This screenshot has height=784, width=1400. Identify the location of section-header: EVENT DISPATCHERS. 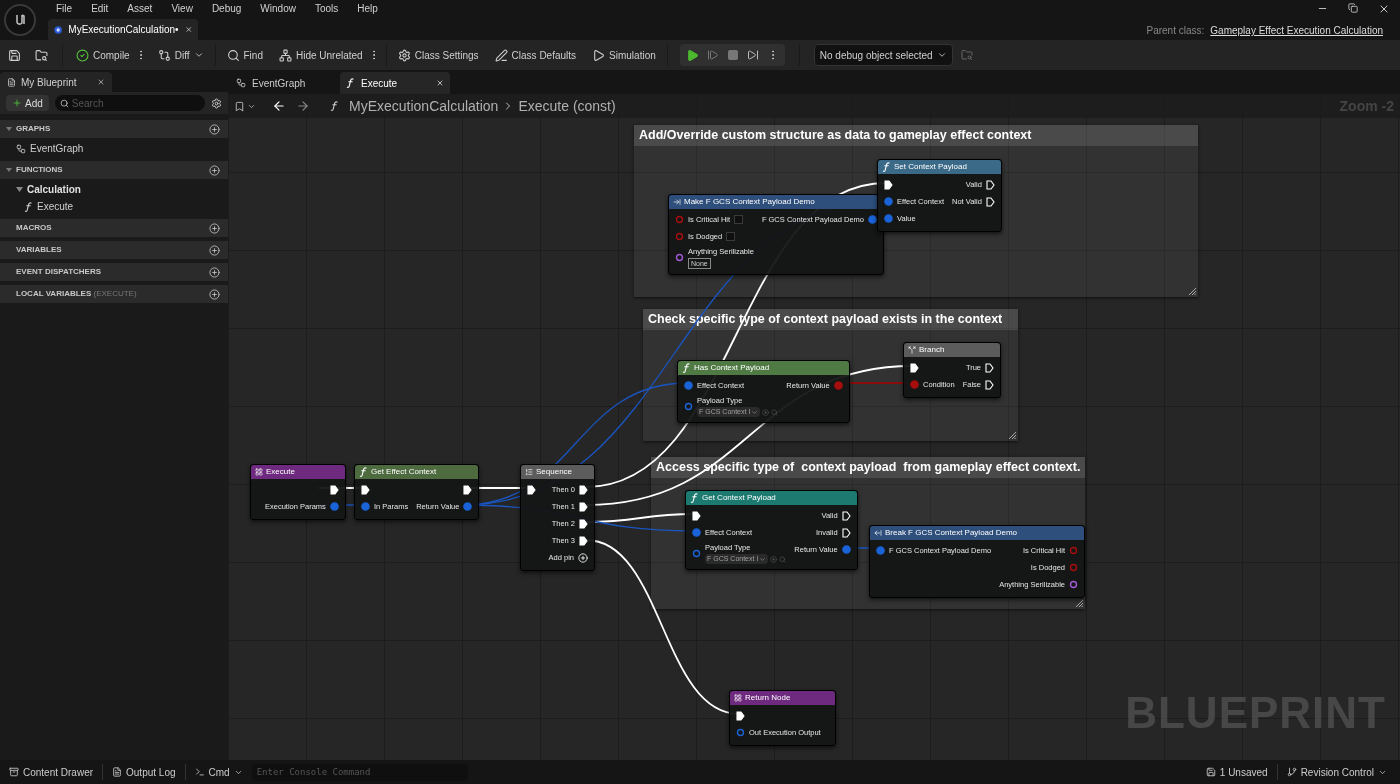
(114, 272).